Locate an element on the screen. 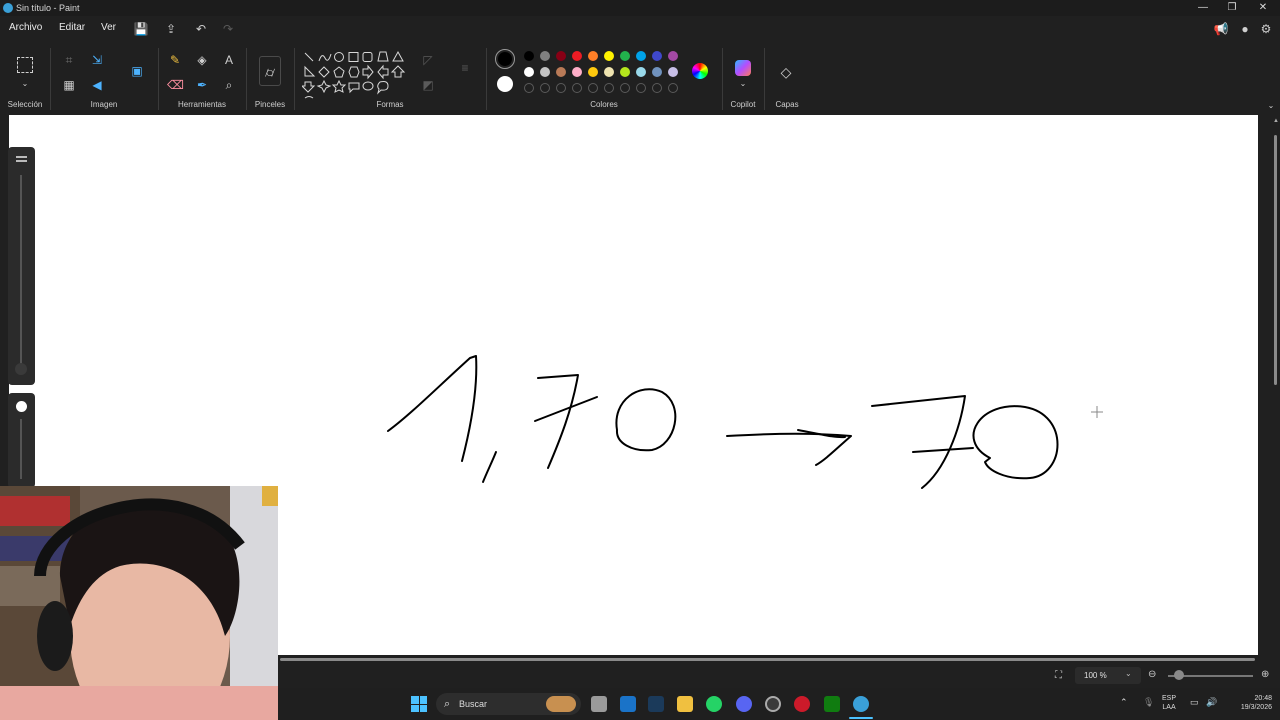  opera-icon is located at coordinates (802, 704).